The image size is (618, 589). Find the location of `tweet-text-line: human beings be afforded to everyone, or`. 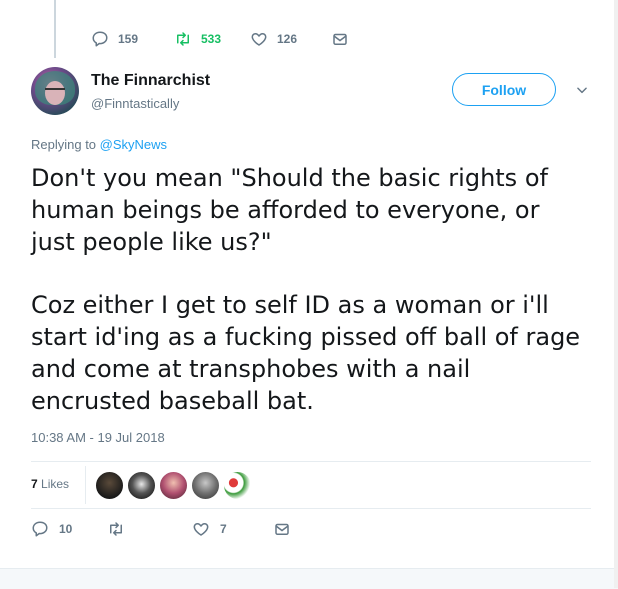

tweet-text-line: human beings be afforded to everyone, or is located at coordinates (285, 210).